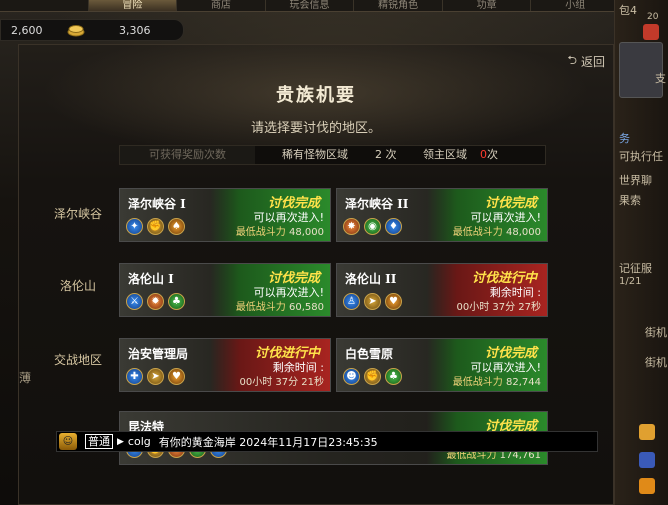 The height and width of the screenshot is (505, 668). What do you see at coordinates (99, 441) in the screenshot?
I see `chat-channel: 普通` at bounding box center [99, 441].